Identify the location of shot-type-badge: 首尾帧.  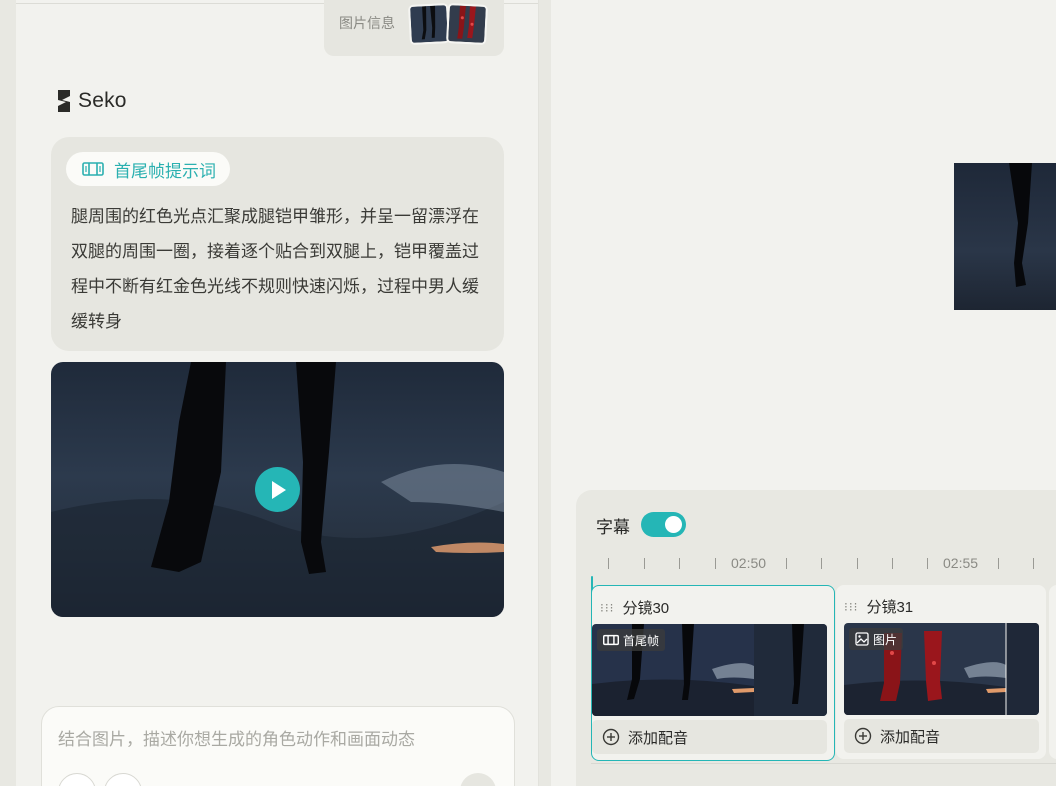
(631, 640).